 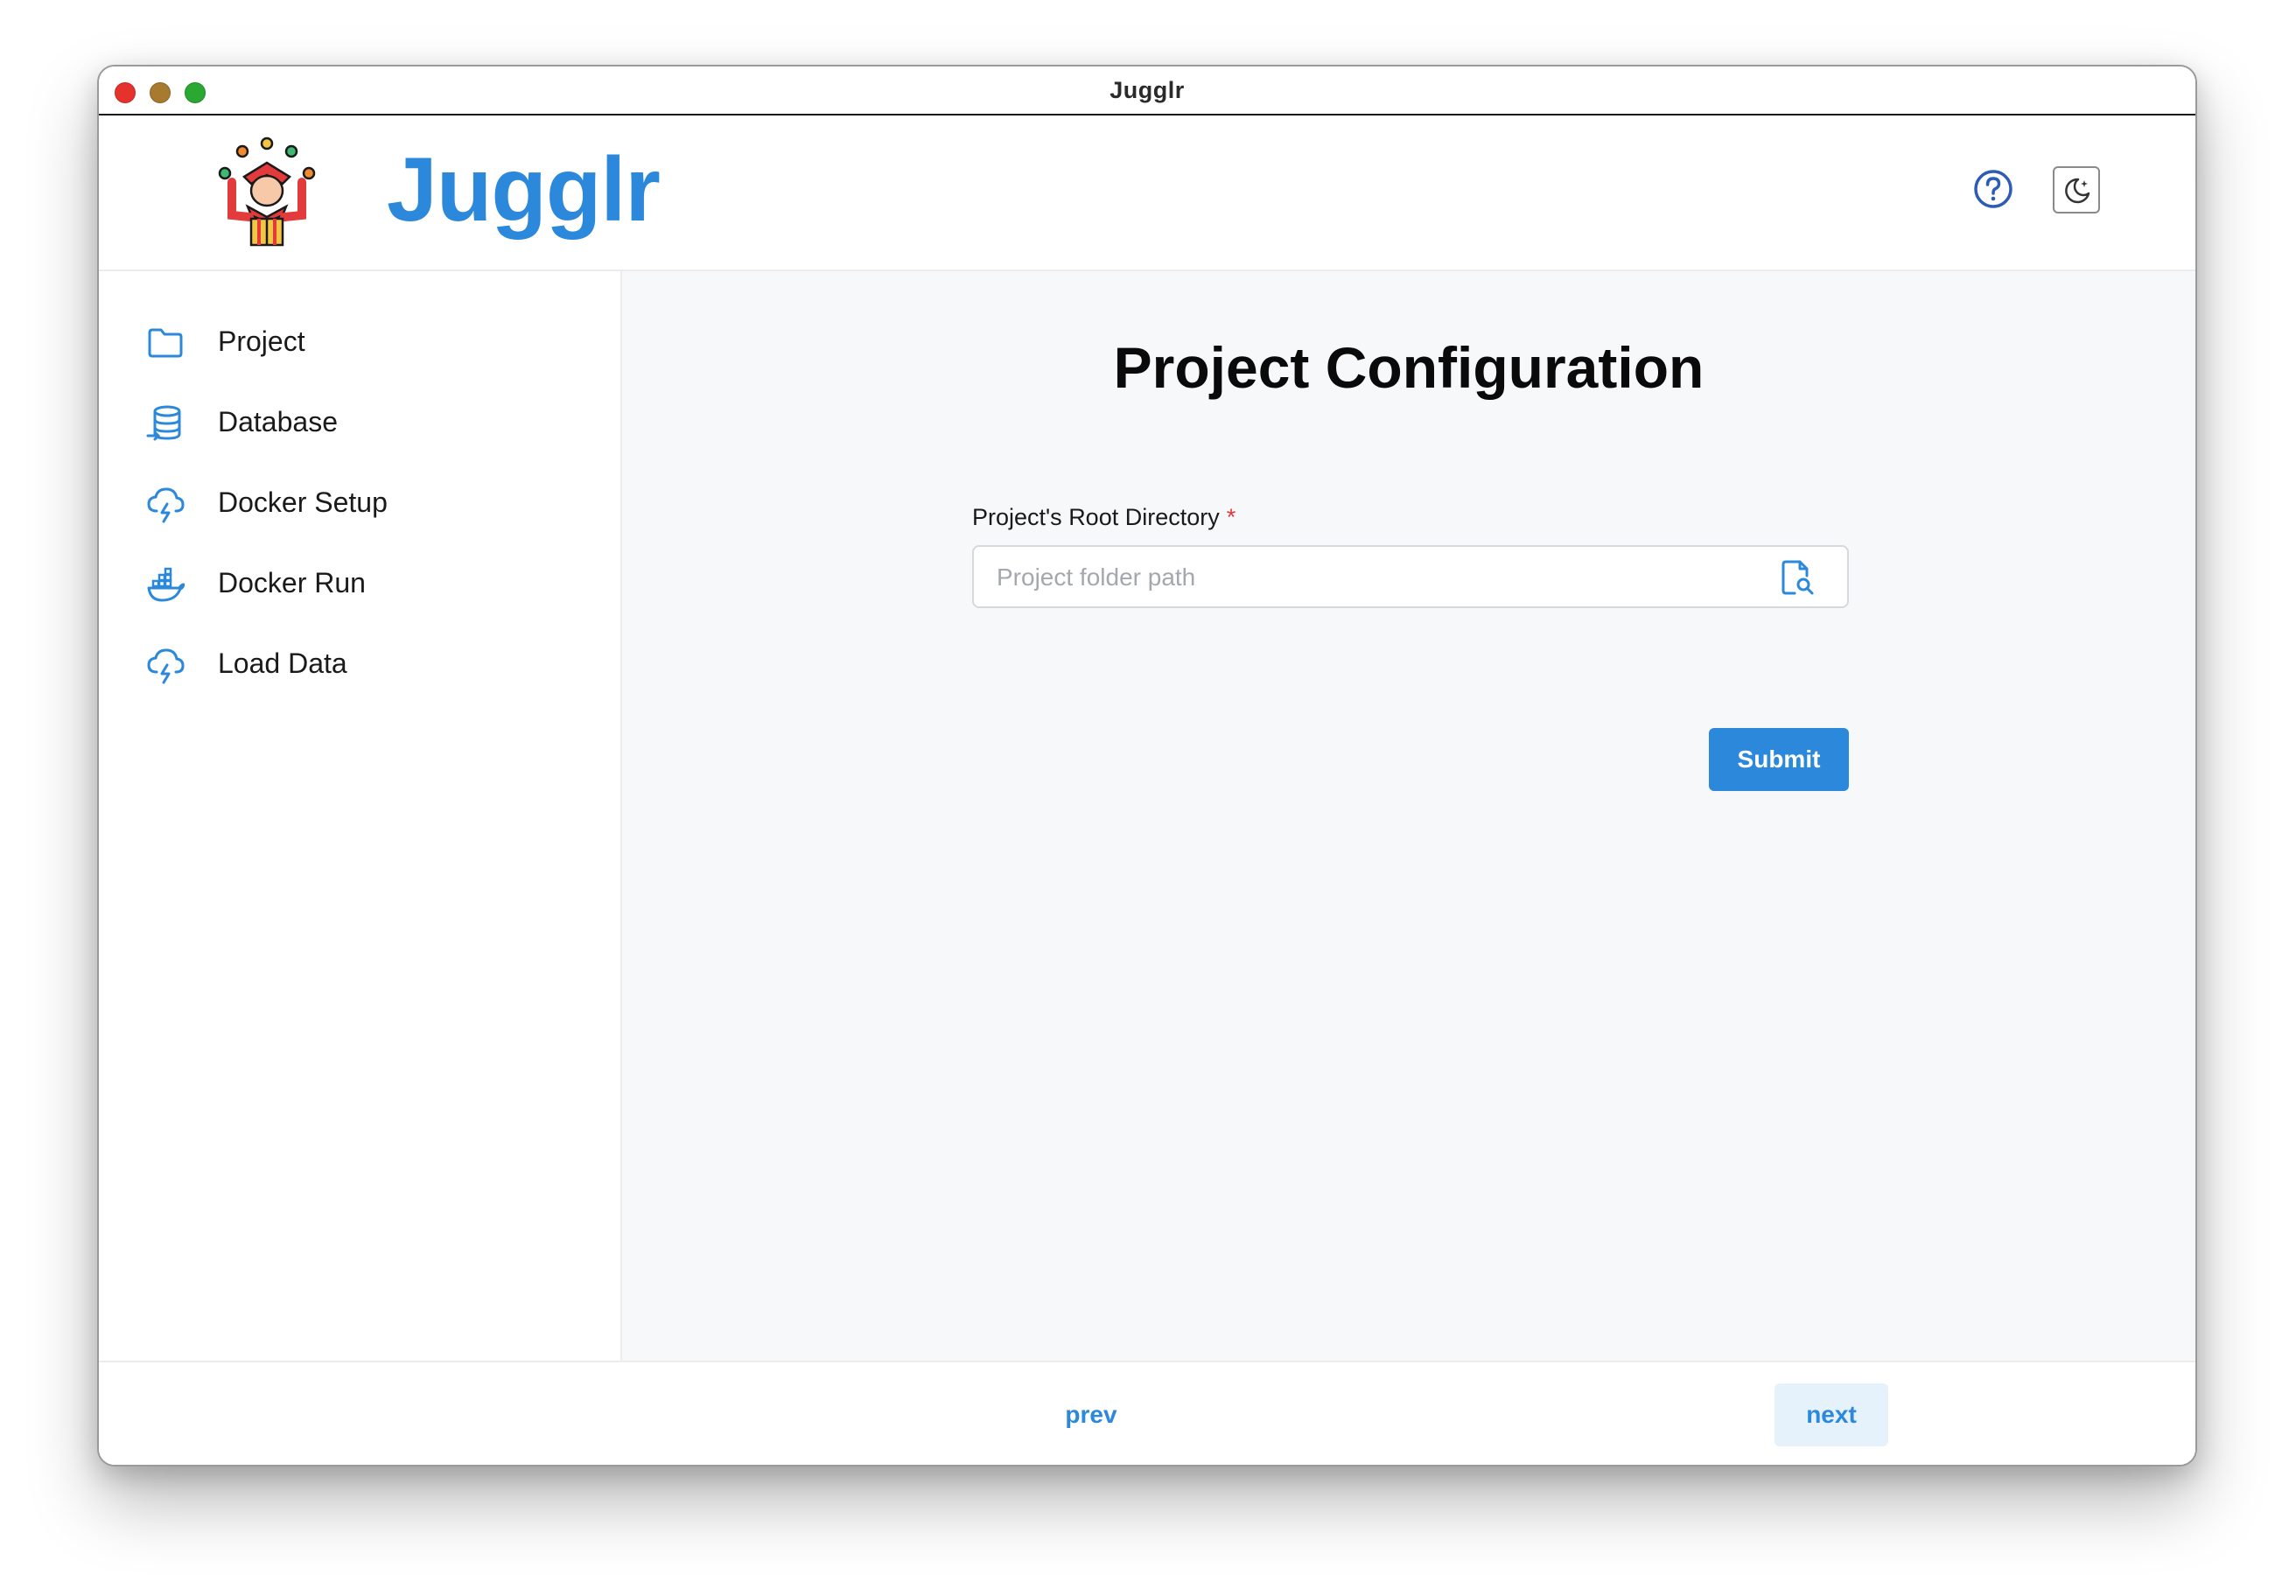 I want to click on sidebar-item-docker-setup: Docker Setup, so click(x=359, y=504).